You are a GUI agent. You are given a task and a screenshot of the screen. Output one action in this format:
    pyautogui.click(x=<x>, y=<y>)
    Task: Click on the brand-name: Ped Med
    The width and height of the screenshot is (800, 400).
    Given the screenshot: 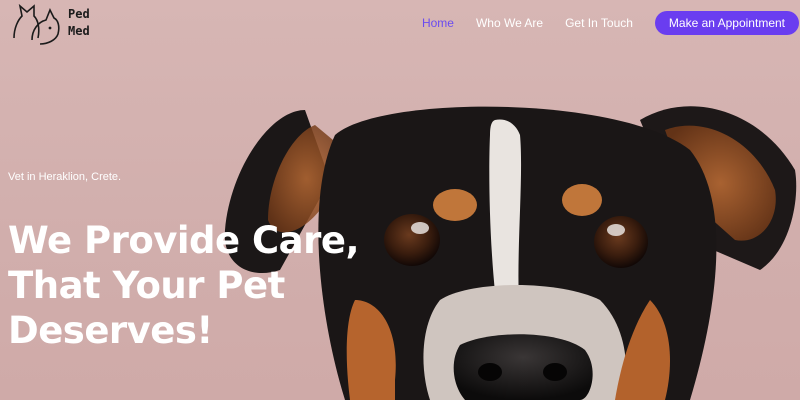 What is the action you would take?
    pyautogui.click(x=79, y=23)
    